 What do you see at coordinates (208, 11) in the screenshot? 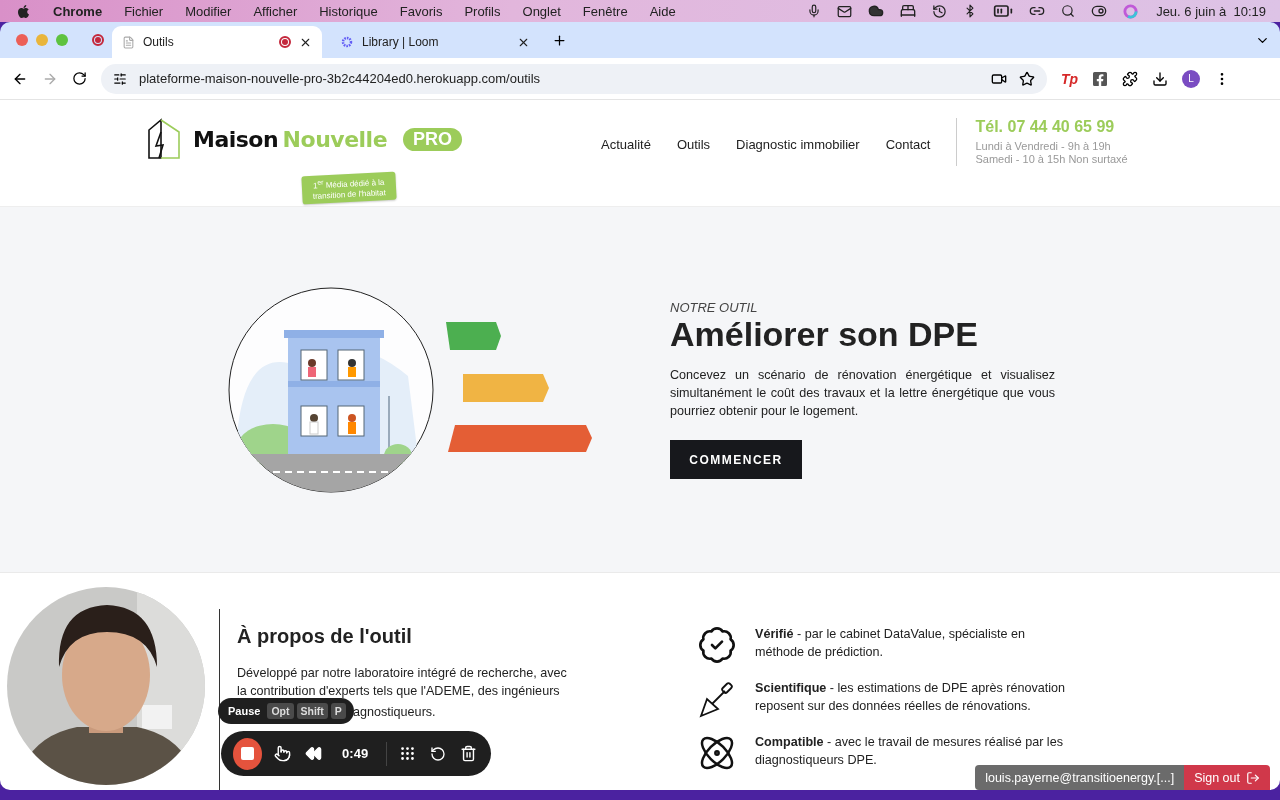
I see `menu-item: Modifier` at bounding box center [208, 11].